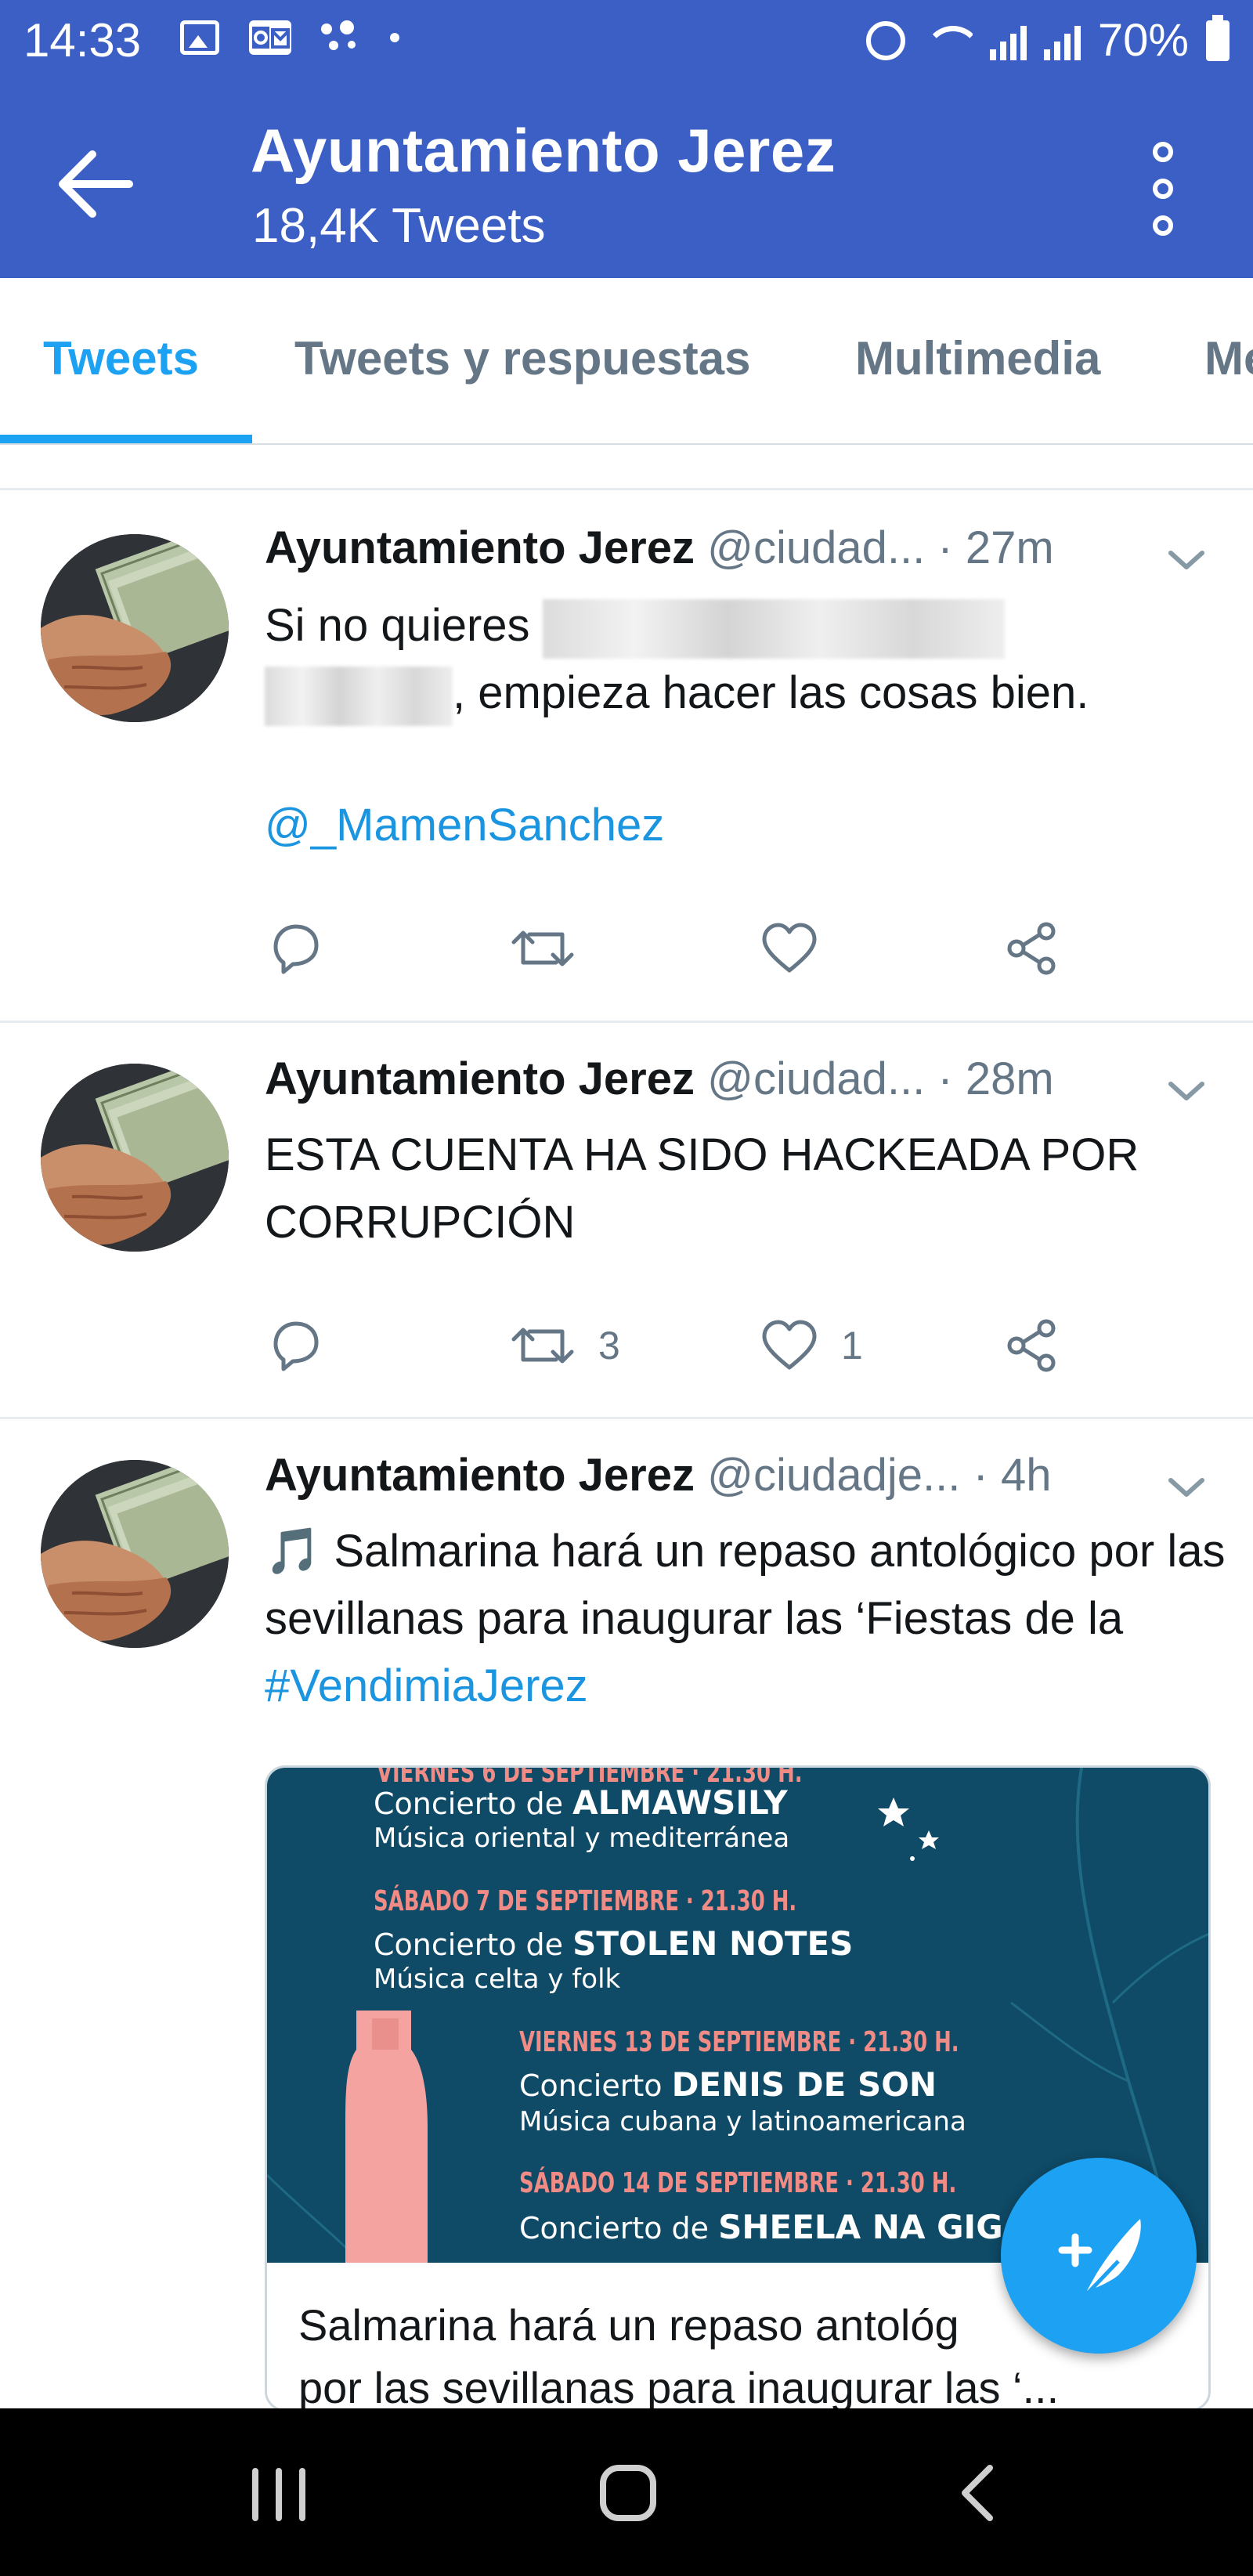 This screenshot has width=1253, height=2576. I want to click on compose-feather-icon, so click(1099, 2258).